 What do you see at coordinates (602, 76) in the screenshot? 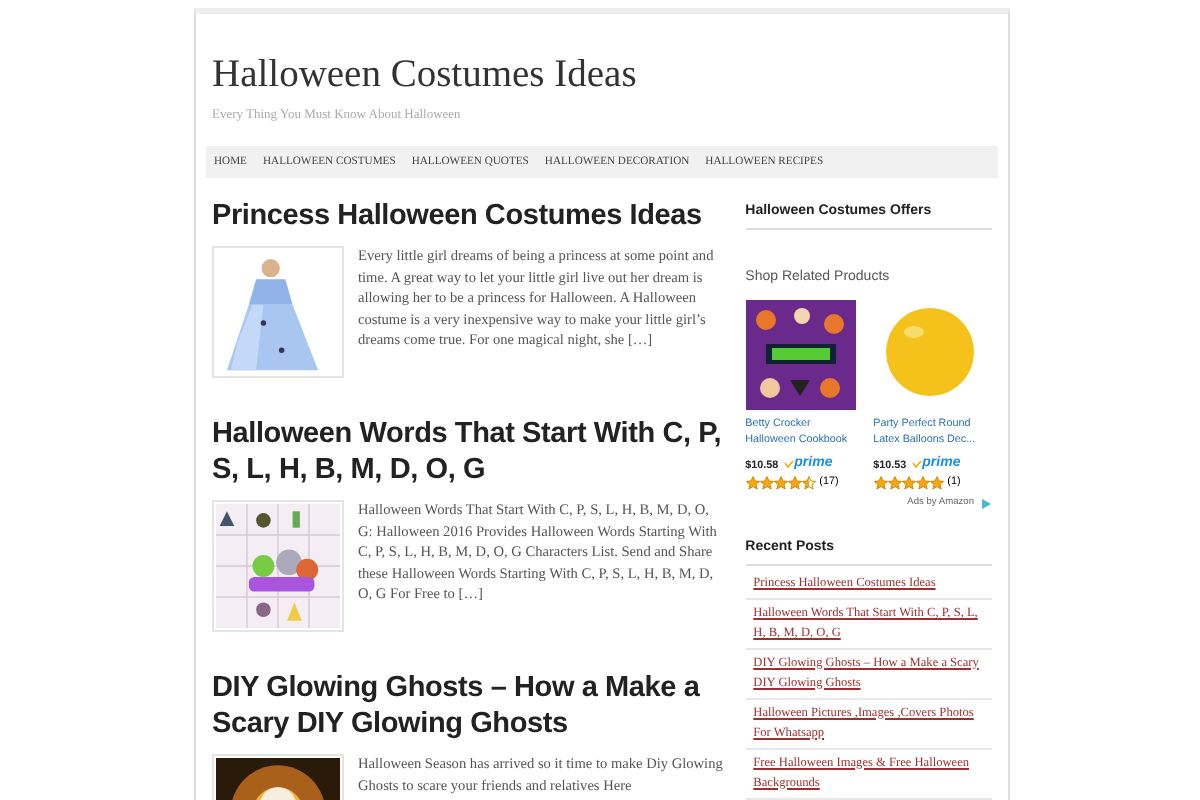
I see `site-title: Halloween Costumes Ideas` at bounding box center [602, 76].